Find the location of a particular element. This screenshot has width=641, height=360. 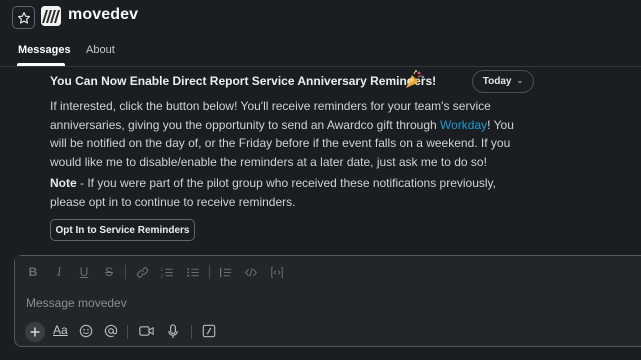

attach-button is located at coordinates (35, 332).